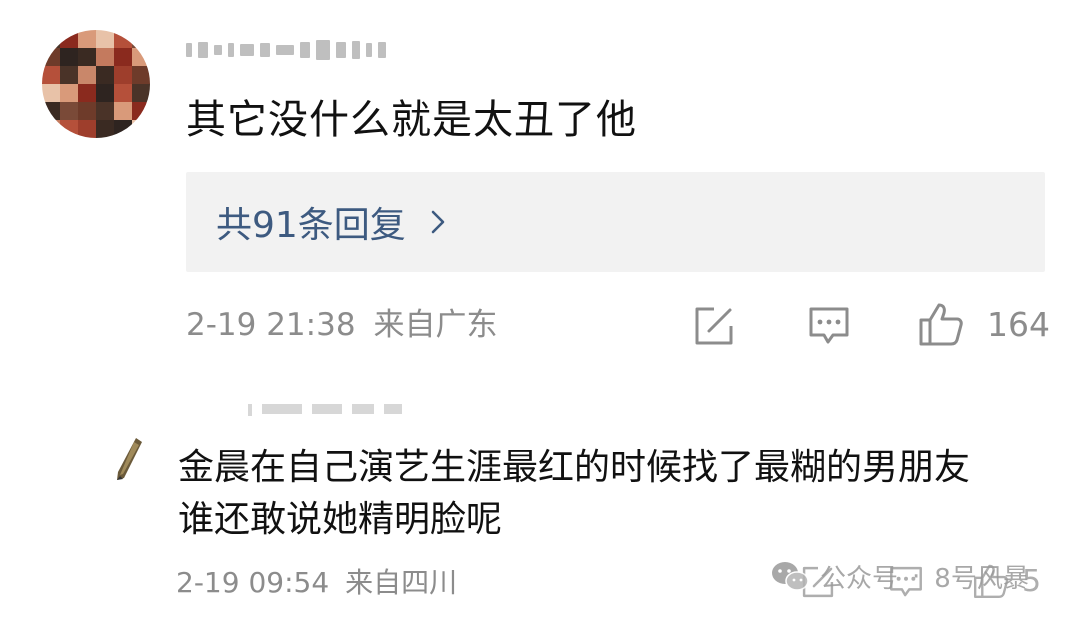 Image resolution: width=1080 pixels, height=619 pixels. I want to click on username-blurred, so click(286, 50).